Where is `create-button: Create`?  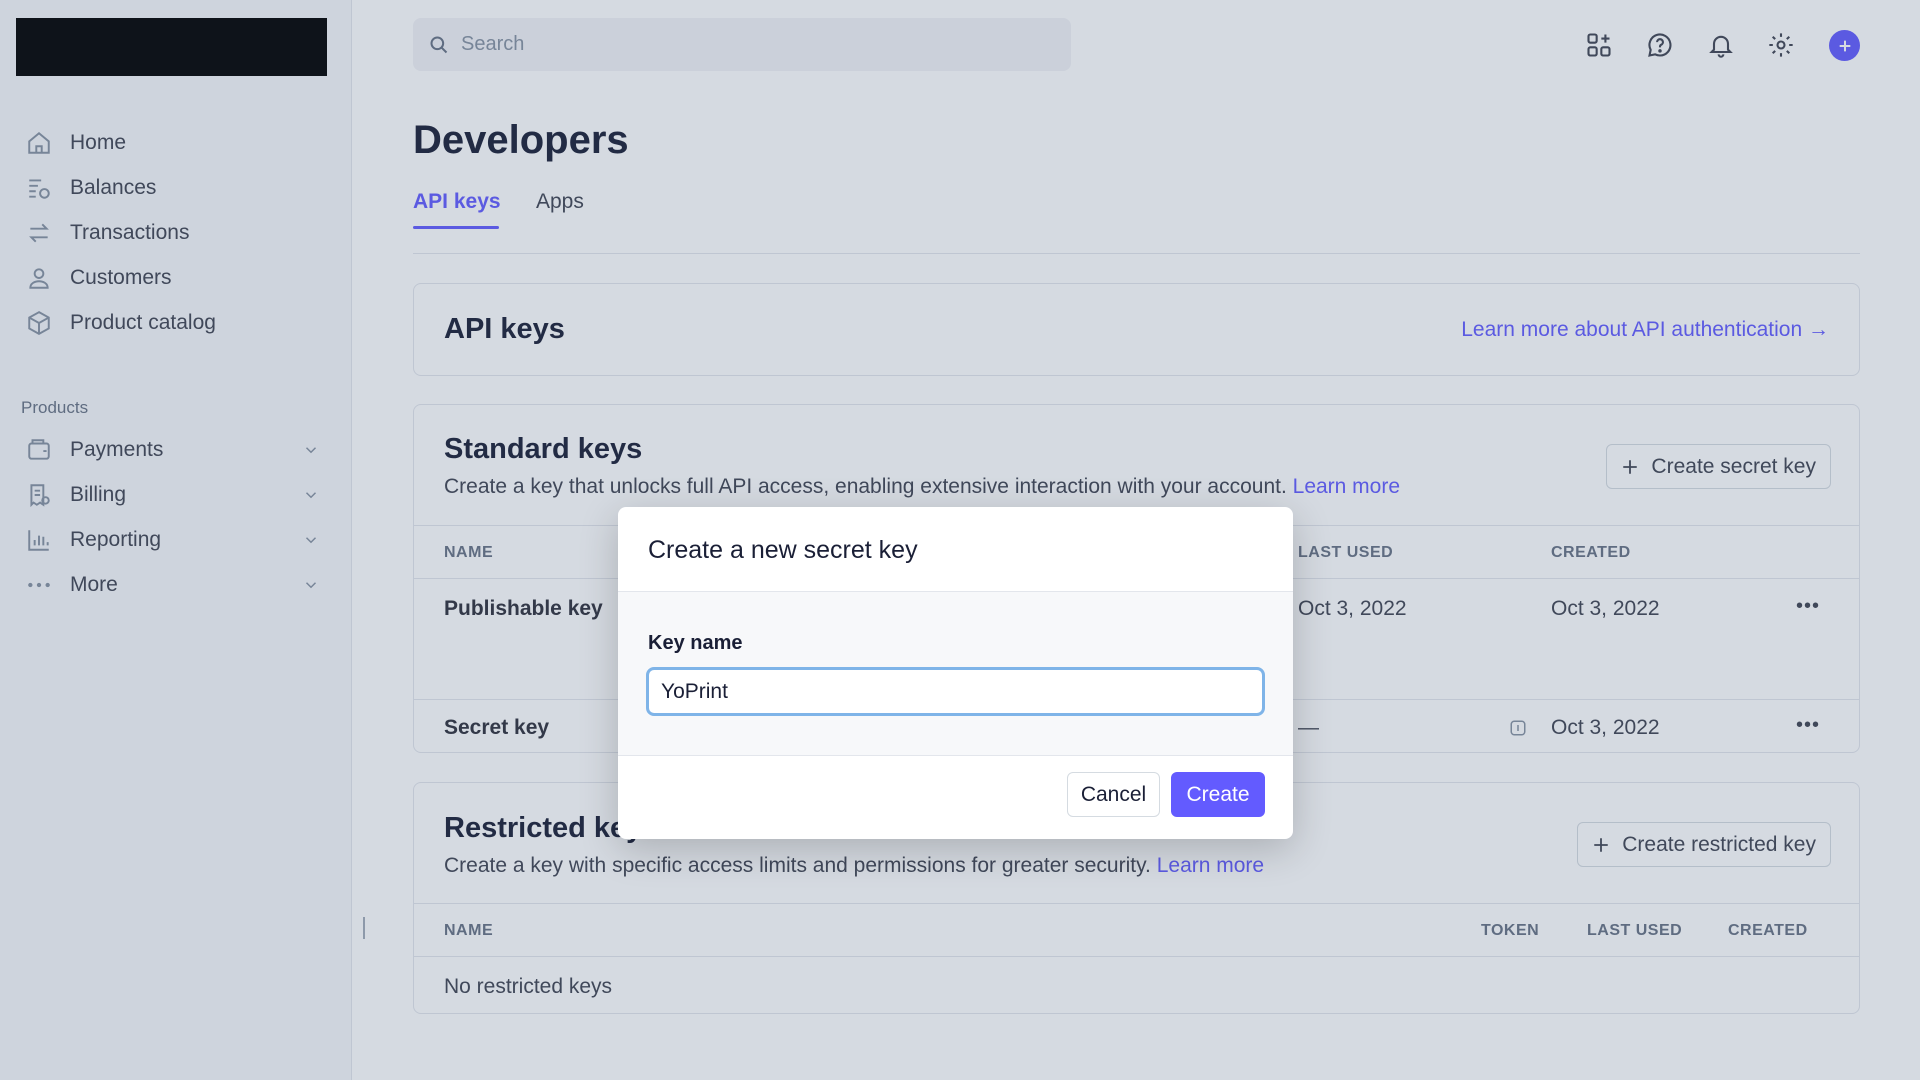
create-button: Create is located at coordinates (1218, 794).